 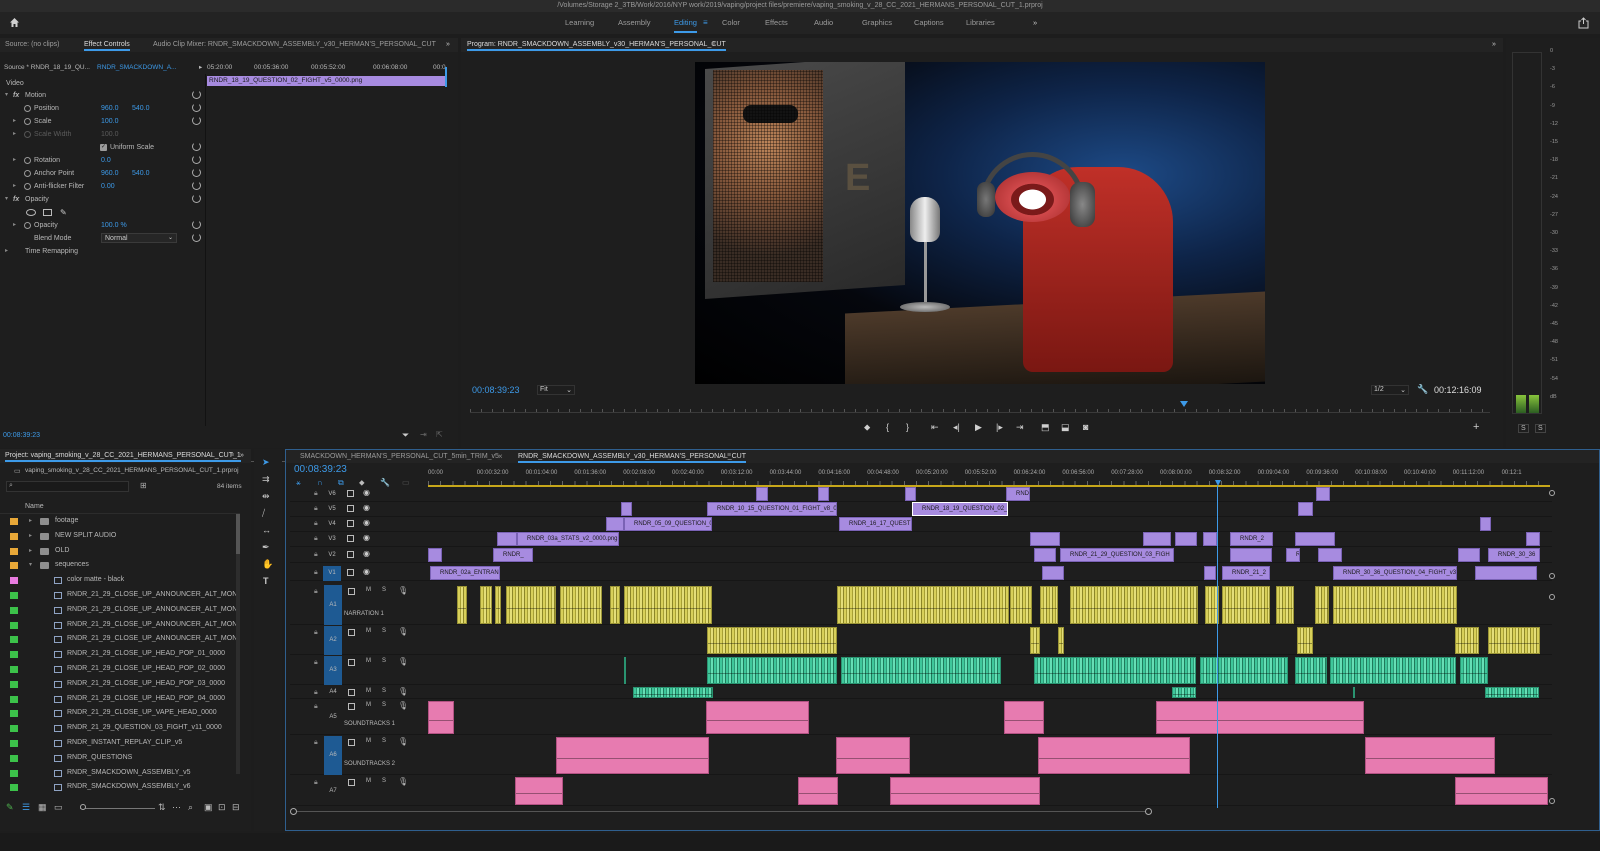 What do you see at coordinates (956, 427) in the screenshot?
I see `step-back-icon: ◂|` at bounding box center [956, 427].